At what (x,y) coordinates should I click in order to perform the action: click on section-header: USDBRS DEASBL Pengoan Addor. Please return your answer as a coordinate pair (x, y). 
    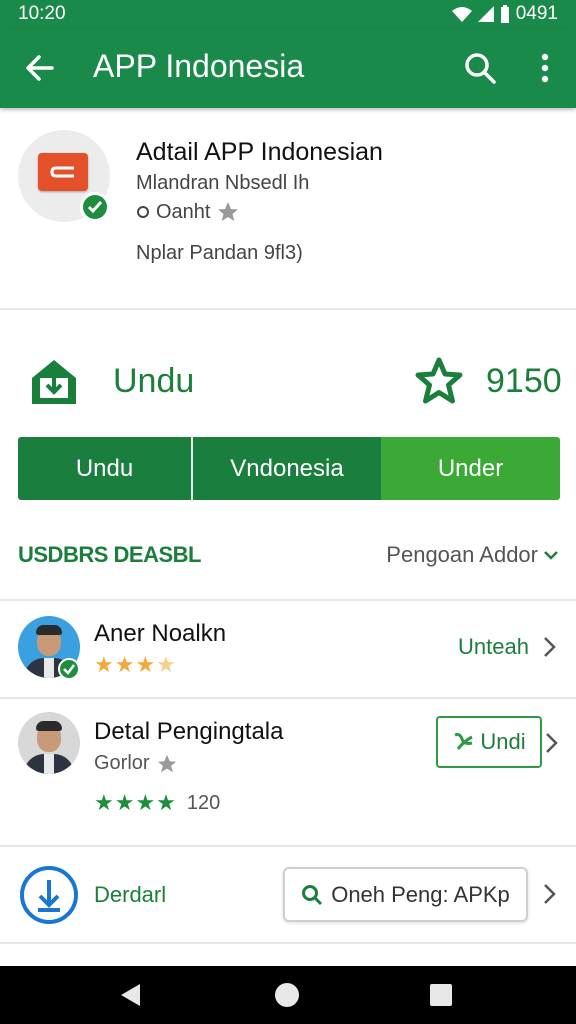
    Looking at the image, I should click on (288, 556).